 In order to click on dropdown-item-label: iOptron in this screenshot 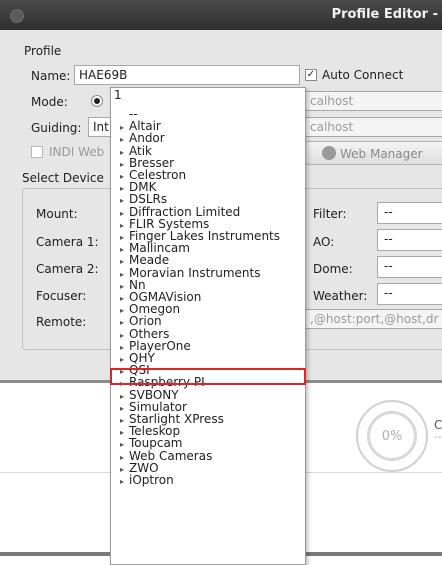, I will do `click(151, 480)`.